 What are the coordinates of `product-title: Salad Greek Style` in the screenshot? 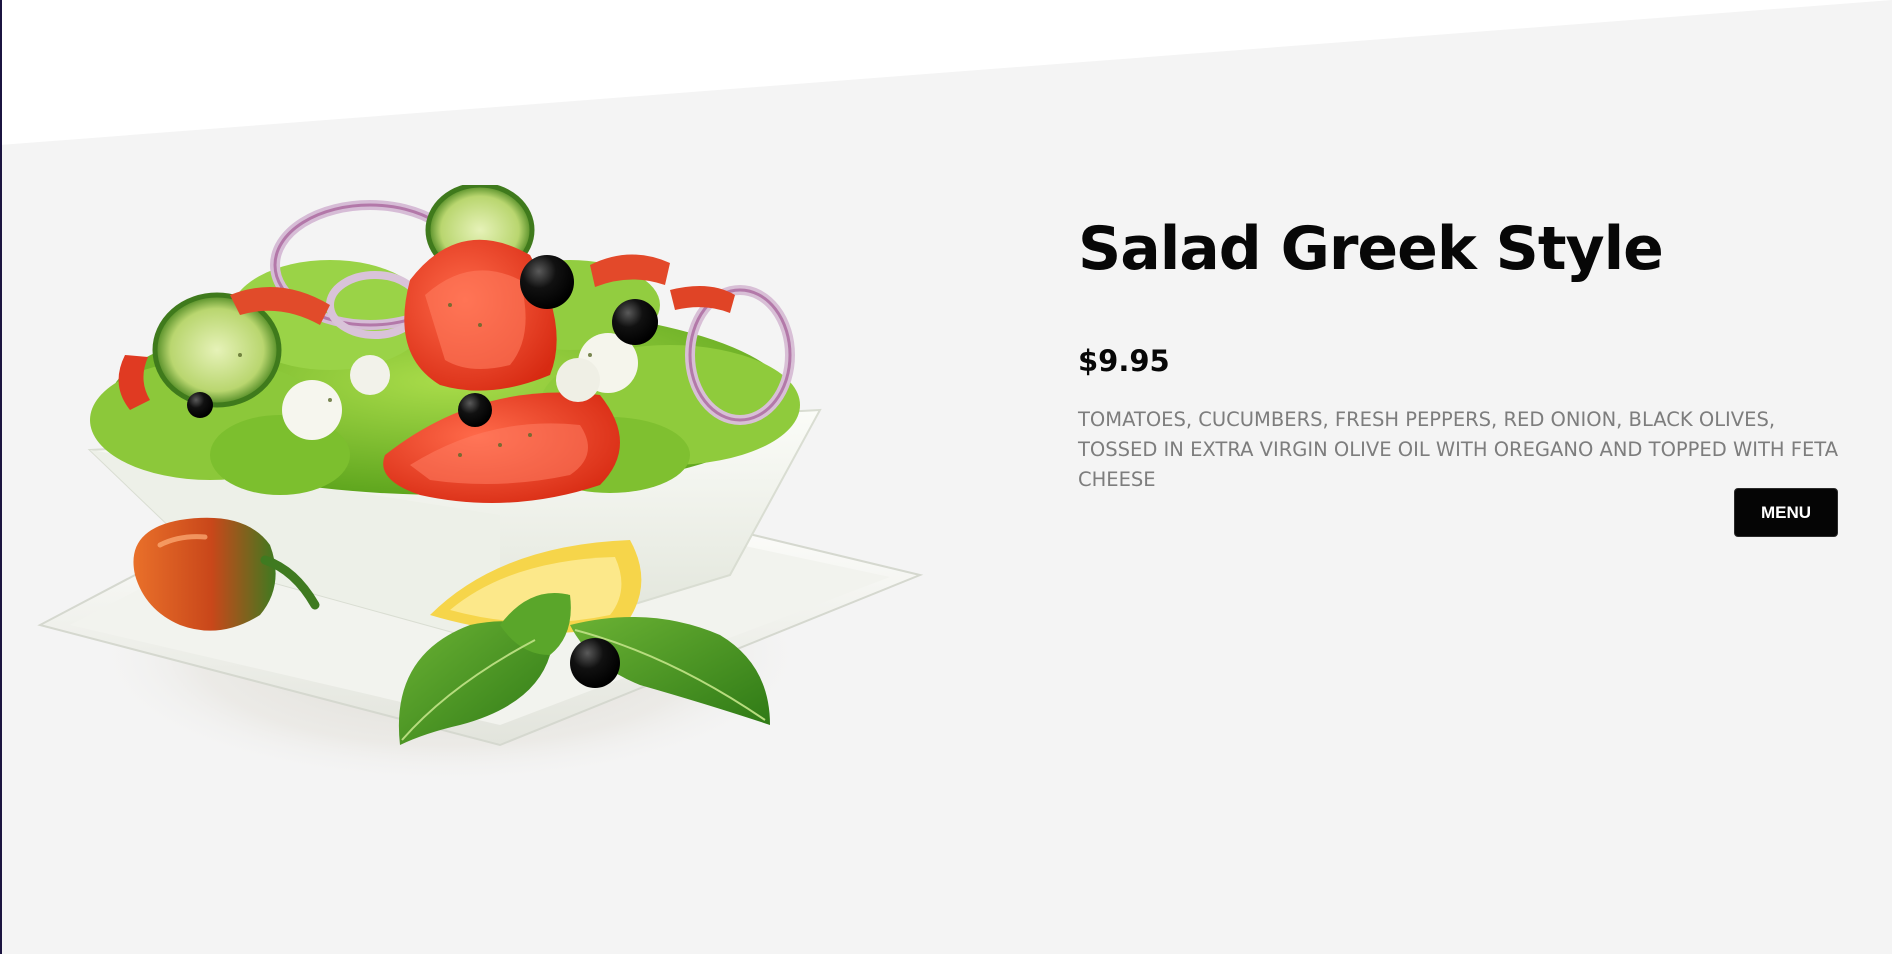 It's located at (1371, 249).